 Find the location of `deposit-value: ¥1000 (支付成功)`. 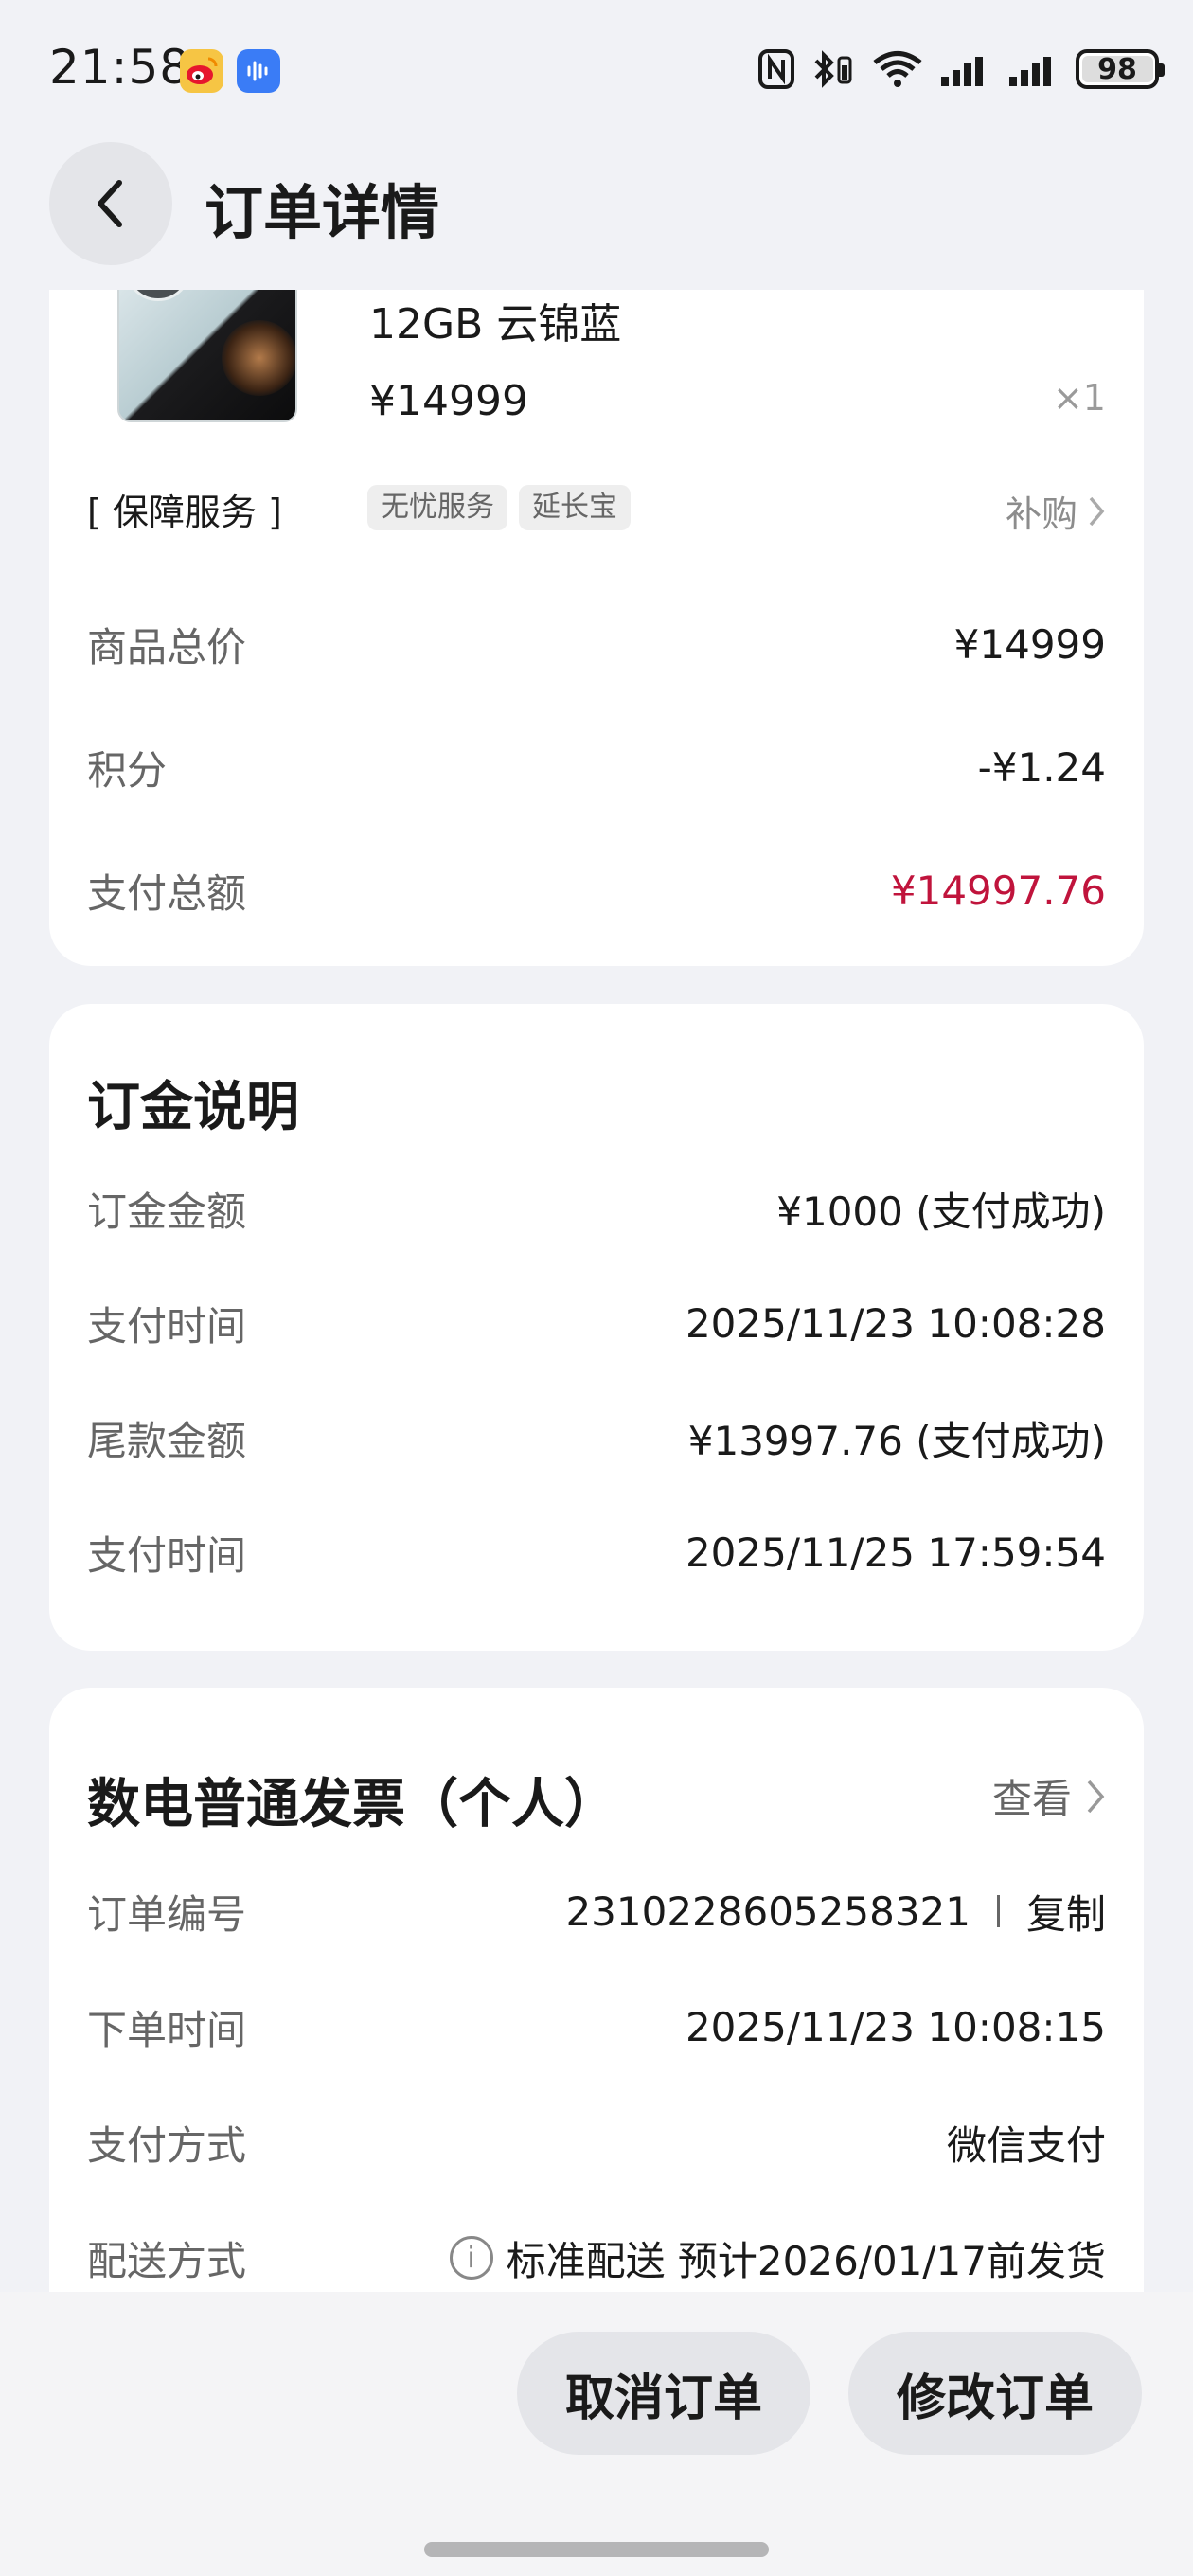

deposit-value: ¥1000 (支付成功) is located at coordinates (941, 1211).